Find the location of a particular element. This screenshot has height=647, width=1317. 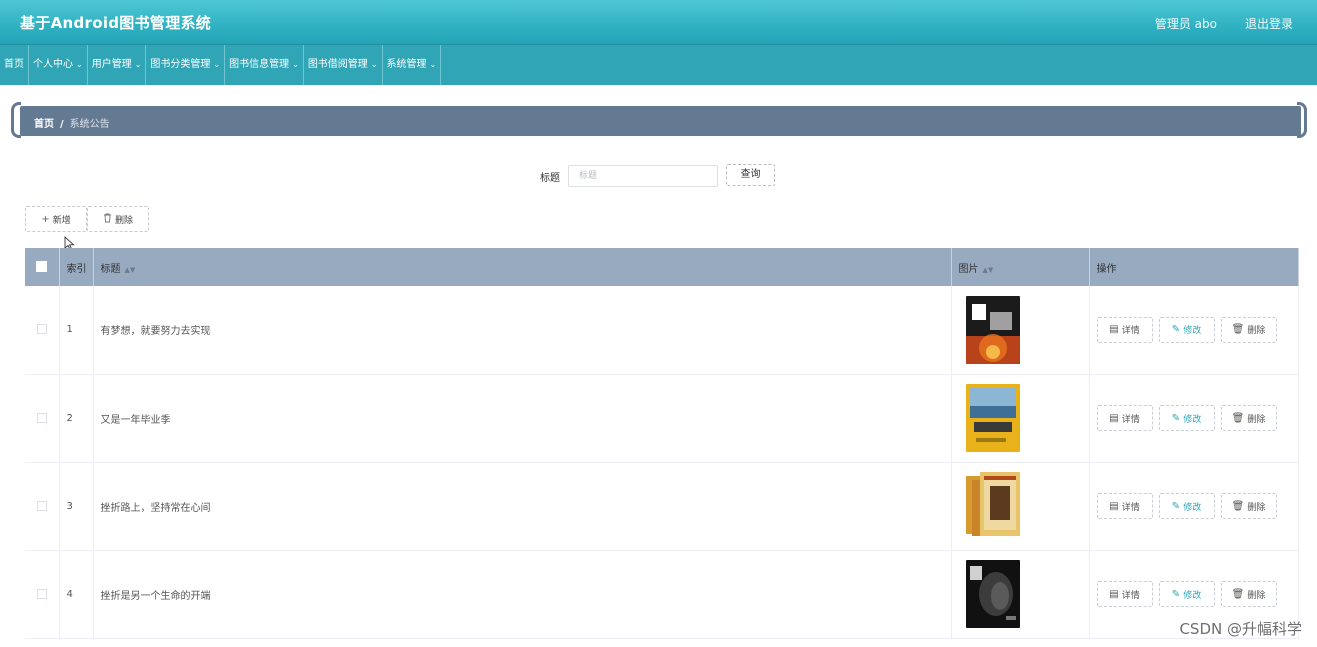

row-title: 挫折是另一个生命的开端 is located at coordinates (522, 594).